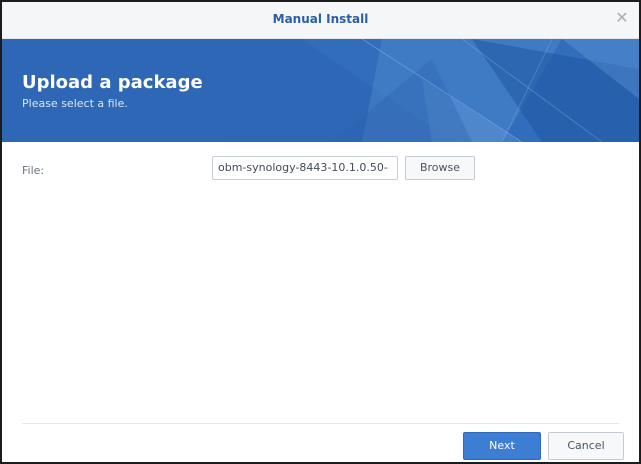  I want to click on next-button: Next, so click(502, 446).